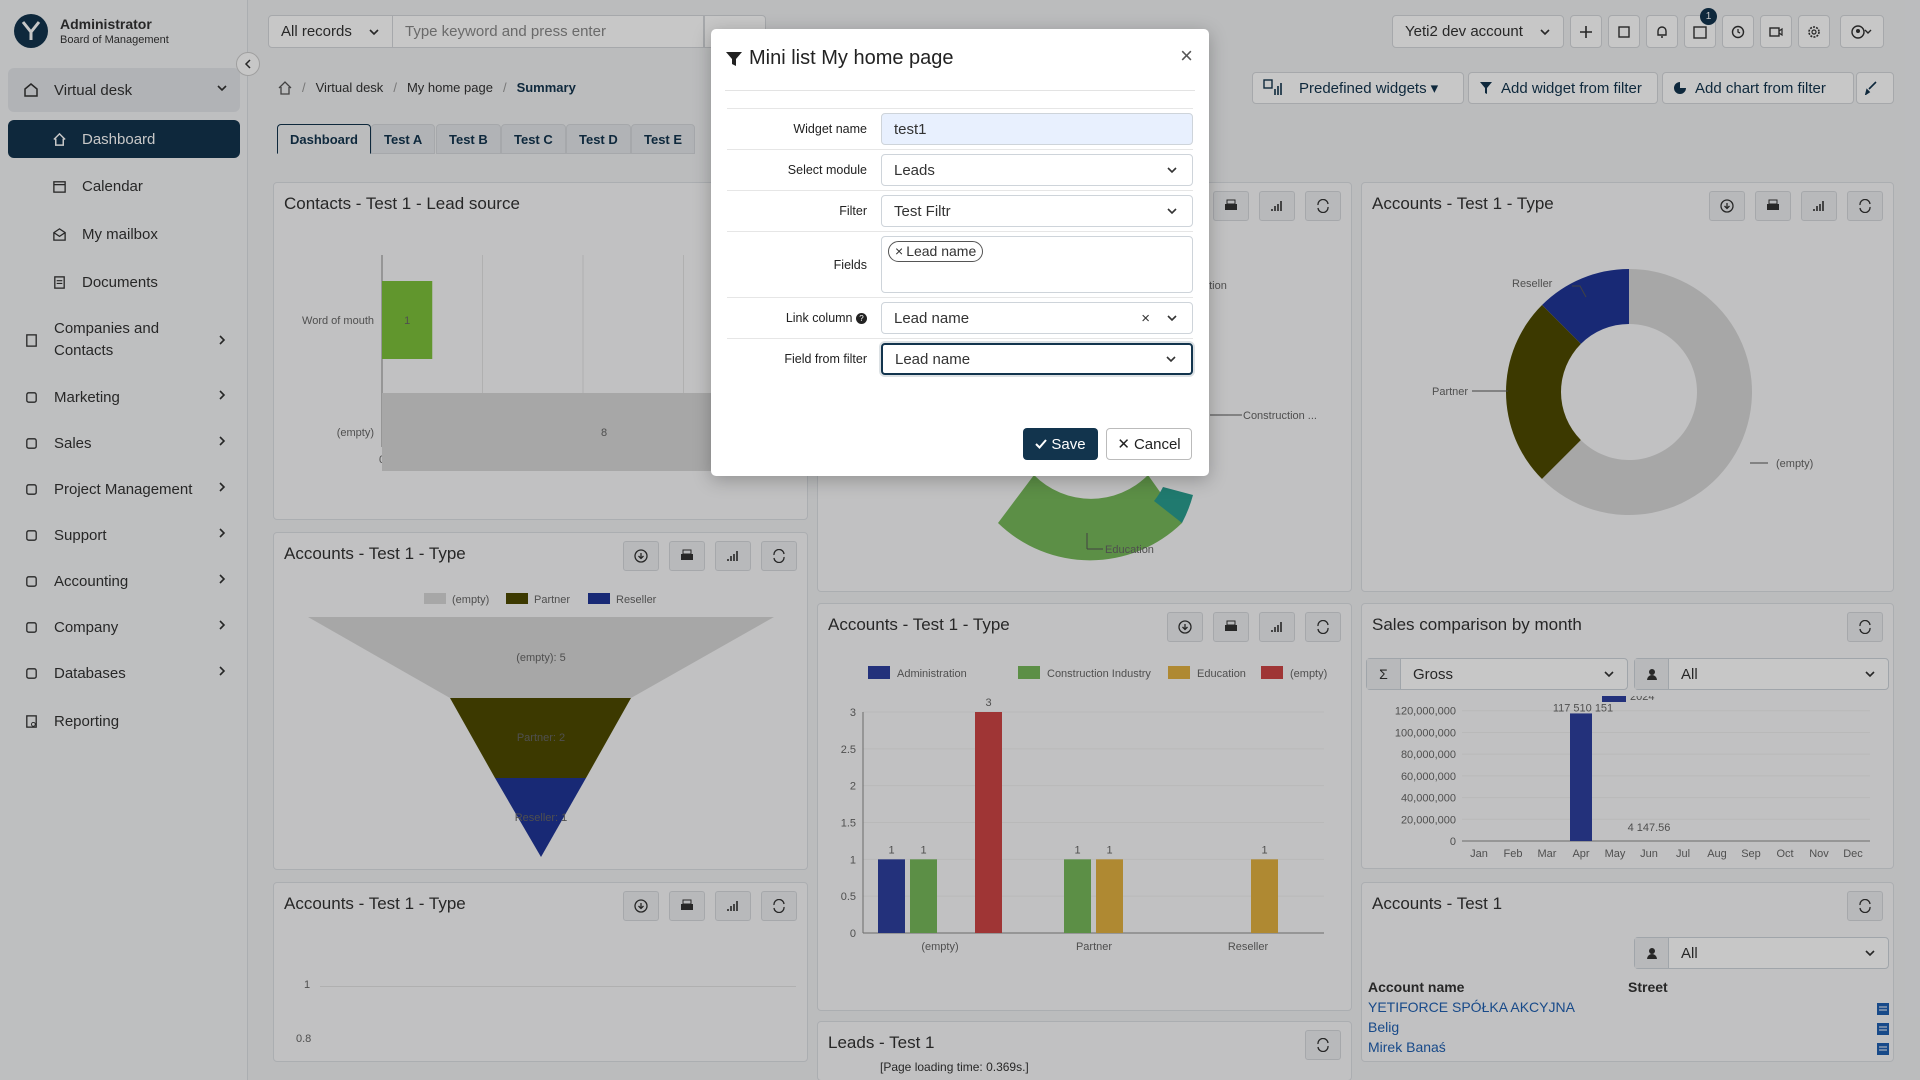 The image size is (1920, 1080). Describe the element at coordinates (1068, 444) in the screenshot. I see `save-label: Save` at that location.